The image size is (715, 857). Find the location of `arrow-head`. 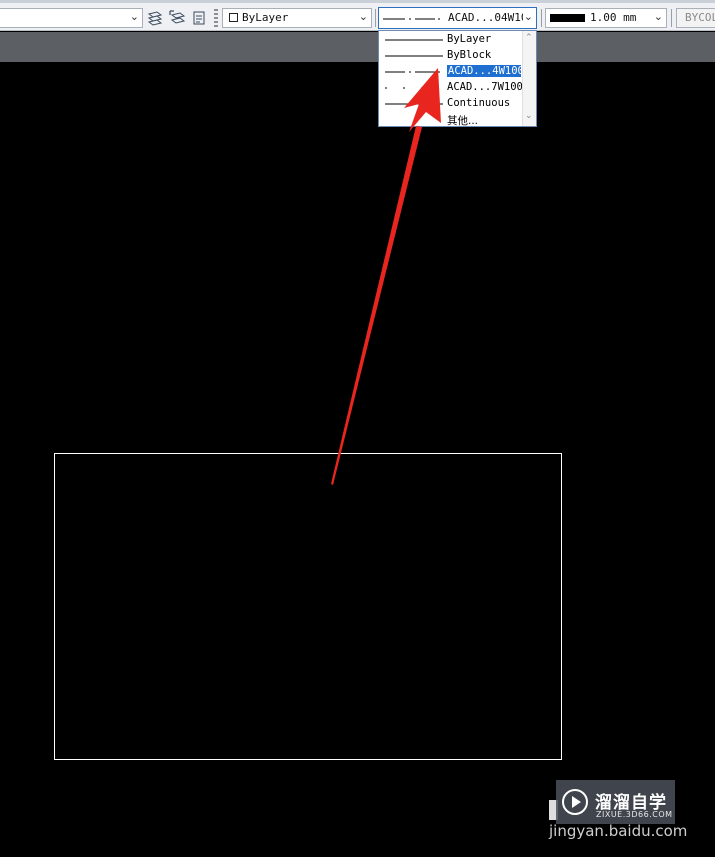

arrow-head is located at coordinates (422, 100).